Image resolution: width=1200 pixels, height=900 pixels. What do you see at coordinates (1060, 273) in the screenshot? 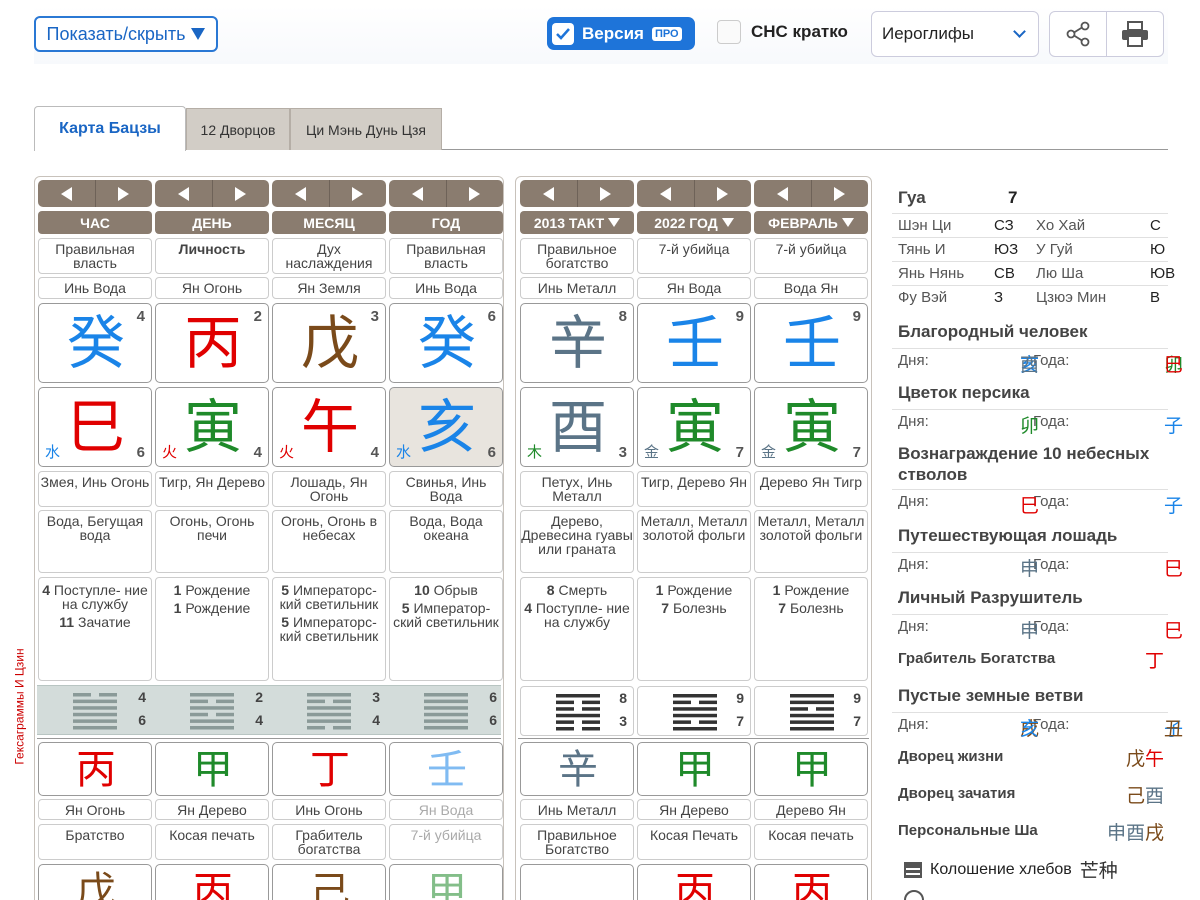
I see `direction-name: Лю Ша` at bounding box center [1060, 273].